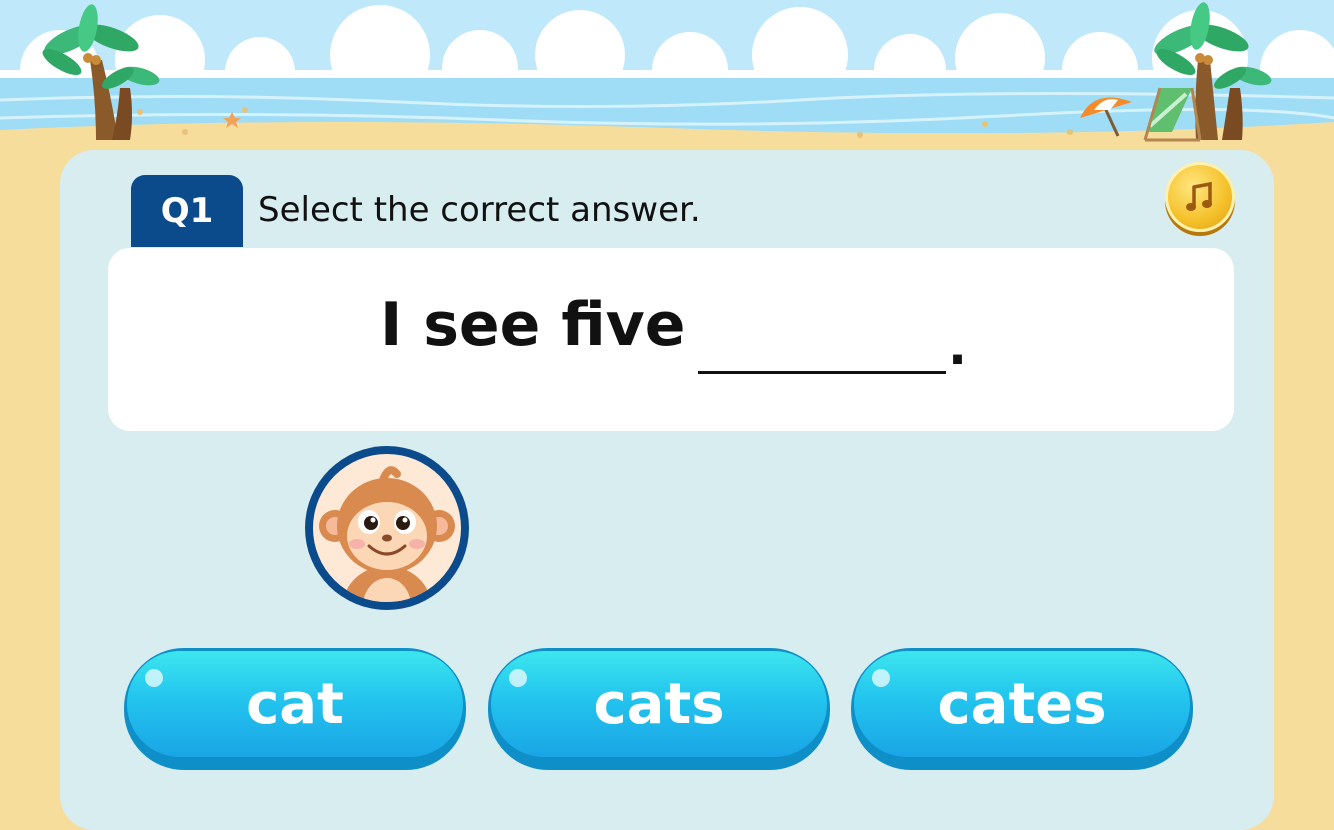 The height and width of the screenshot is (830, 1334). I want to click on answer-blank, so click(822, 372).